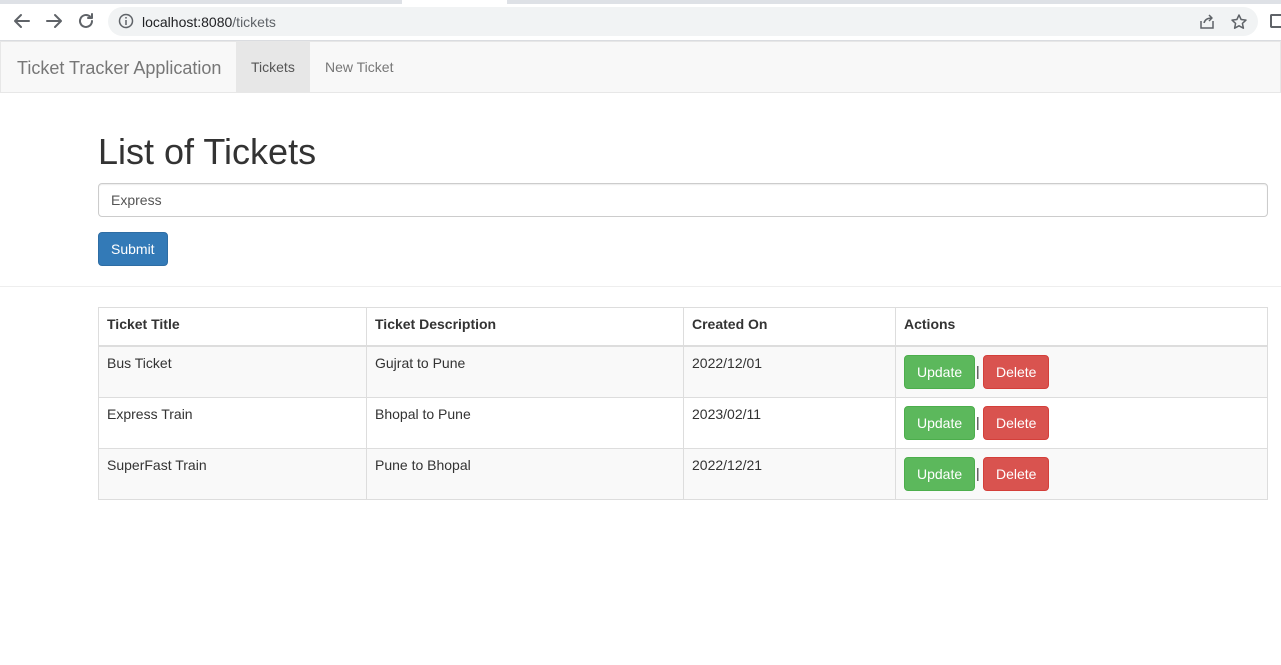 This screenshot has height=665, width=1281. What do you see at coordinates (126, 21) in the screenshot?
I see `site-info-icon` at bounding box center [126, 21].